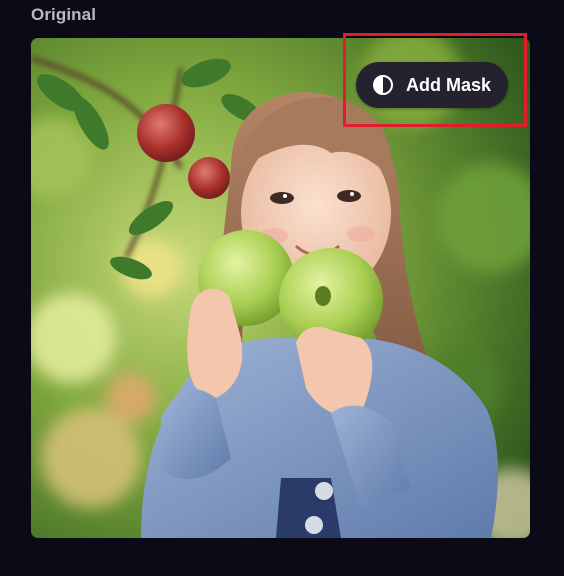 The width and height of the screenshot is (564, 576). I want to click on add-mask-button: Add Mask, so click(432, 85).